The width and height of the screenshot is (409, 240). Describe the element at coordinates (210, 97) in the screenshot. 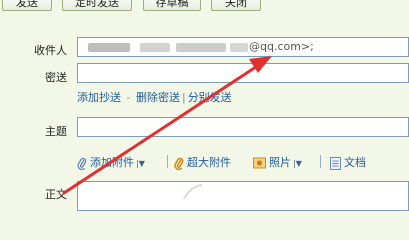

I see `separate-send-link: 分别发送` at that location.